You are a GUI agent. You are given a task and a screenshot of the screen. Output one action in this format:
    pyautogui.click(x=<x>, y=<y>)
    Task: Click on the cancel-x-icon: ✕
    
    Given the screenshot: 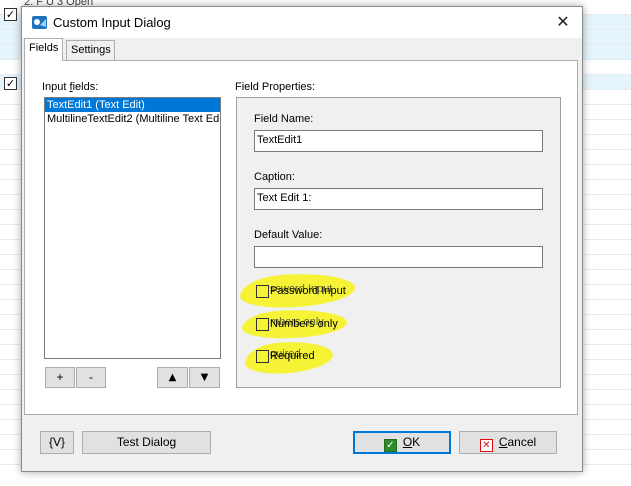 What is the action you would take?
    pyautogui.click(x=486, y=445)
    